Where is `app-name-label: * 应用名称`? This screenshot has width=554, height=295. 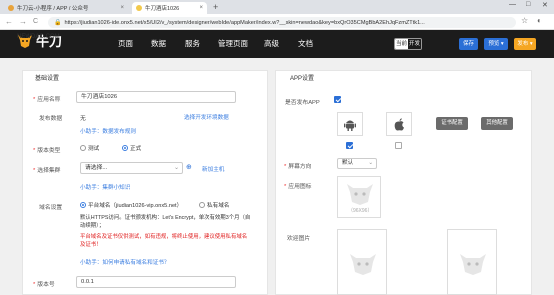 app-name-label: * 应用名称 is located at coordinates (47, 100).